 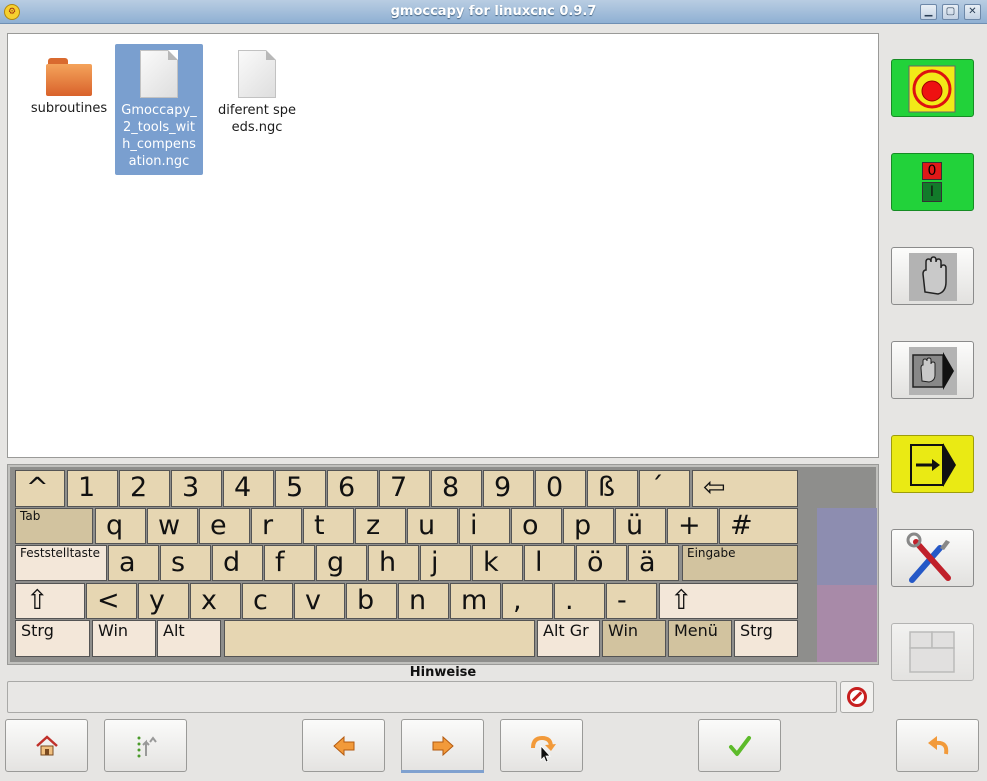 I want to click on jump-icon, so click(x=543, y=749).